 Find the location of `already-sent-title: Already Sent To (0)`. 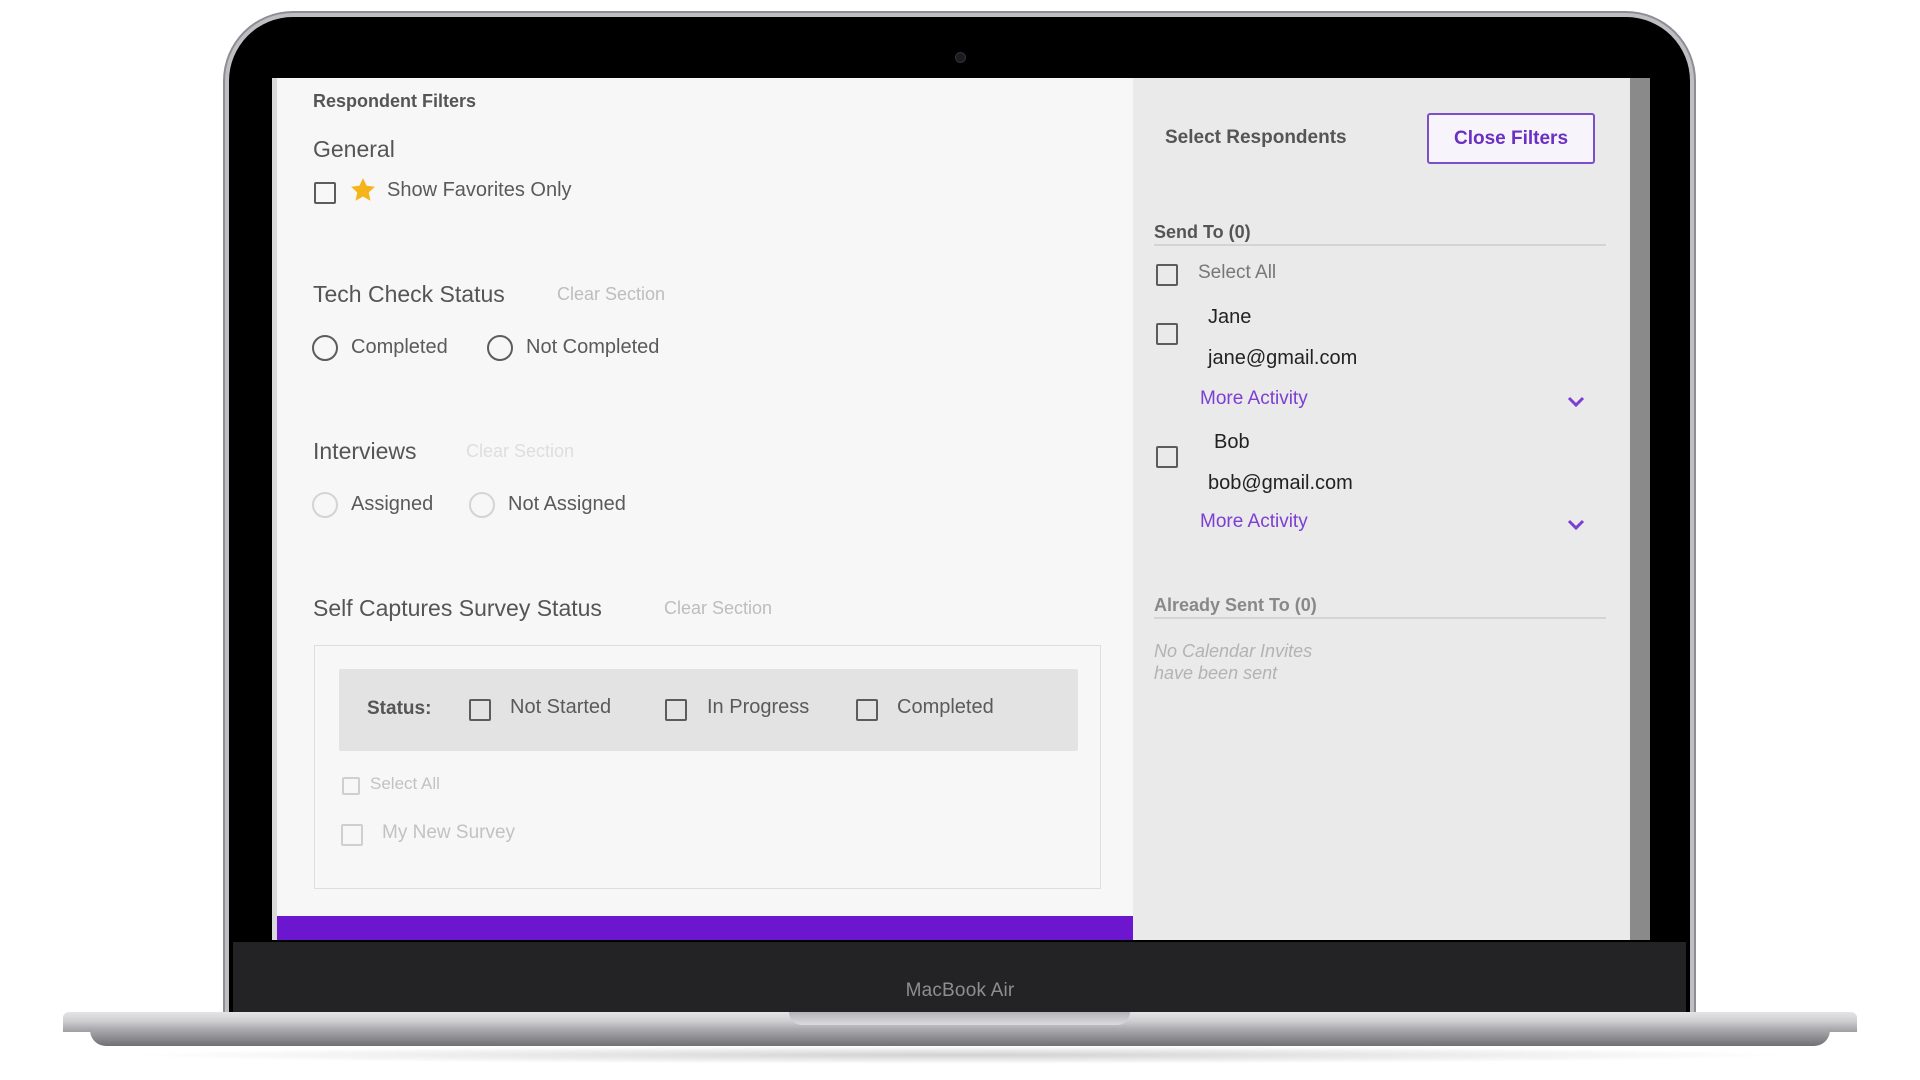

already-sent-title: Already Sent To (0) is located at coordinates (1235, 605).